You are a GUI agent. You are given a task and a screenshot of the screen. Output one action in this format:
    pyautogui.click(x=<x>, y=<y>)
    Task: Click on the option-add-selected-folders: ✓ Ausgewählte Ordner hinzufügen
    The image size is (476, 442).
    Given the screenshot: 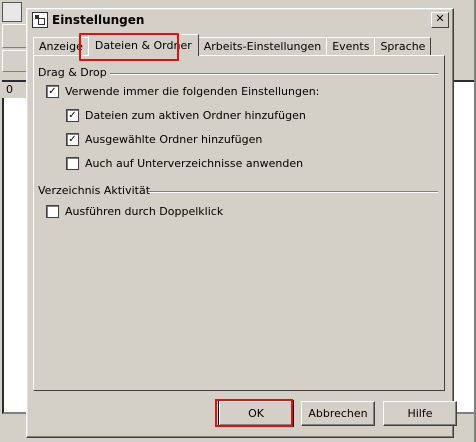 What is the action you would take?
    pyautogui.click(x=164, y=139)
    